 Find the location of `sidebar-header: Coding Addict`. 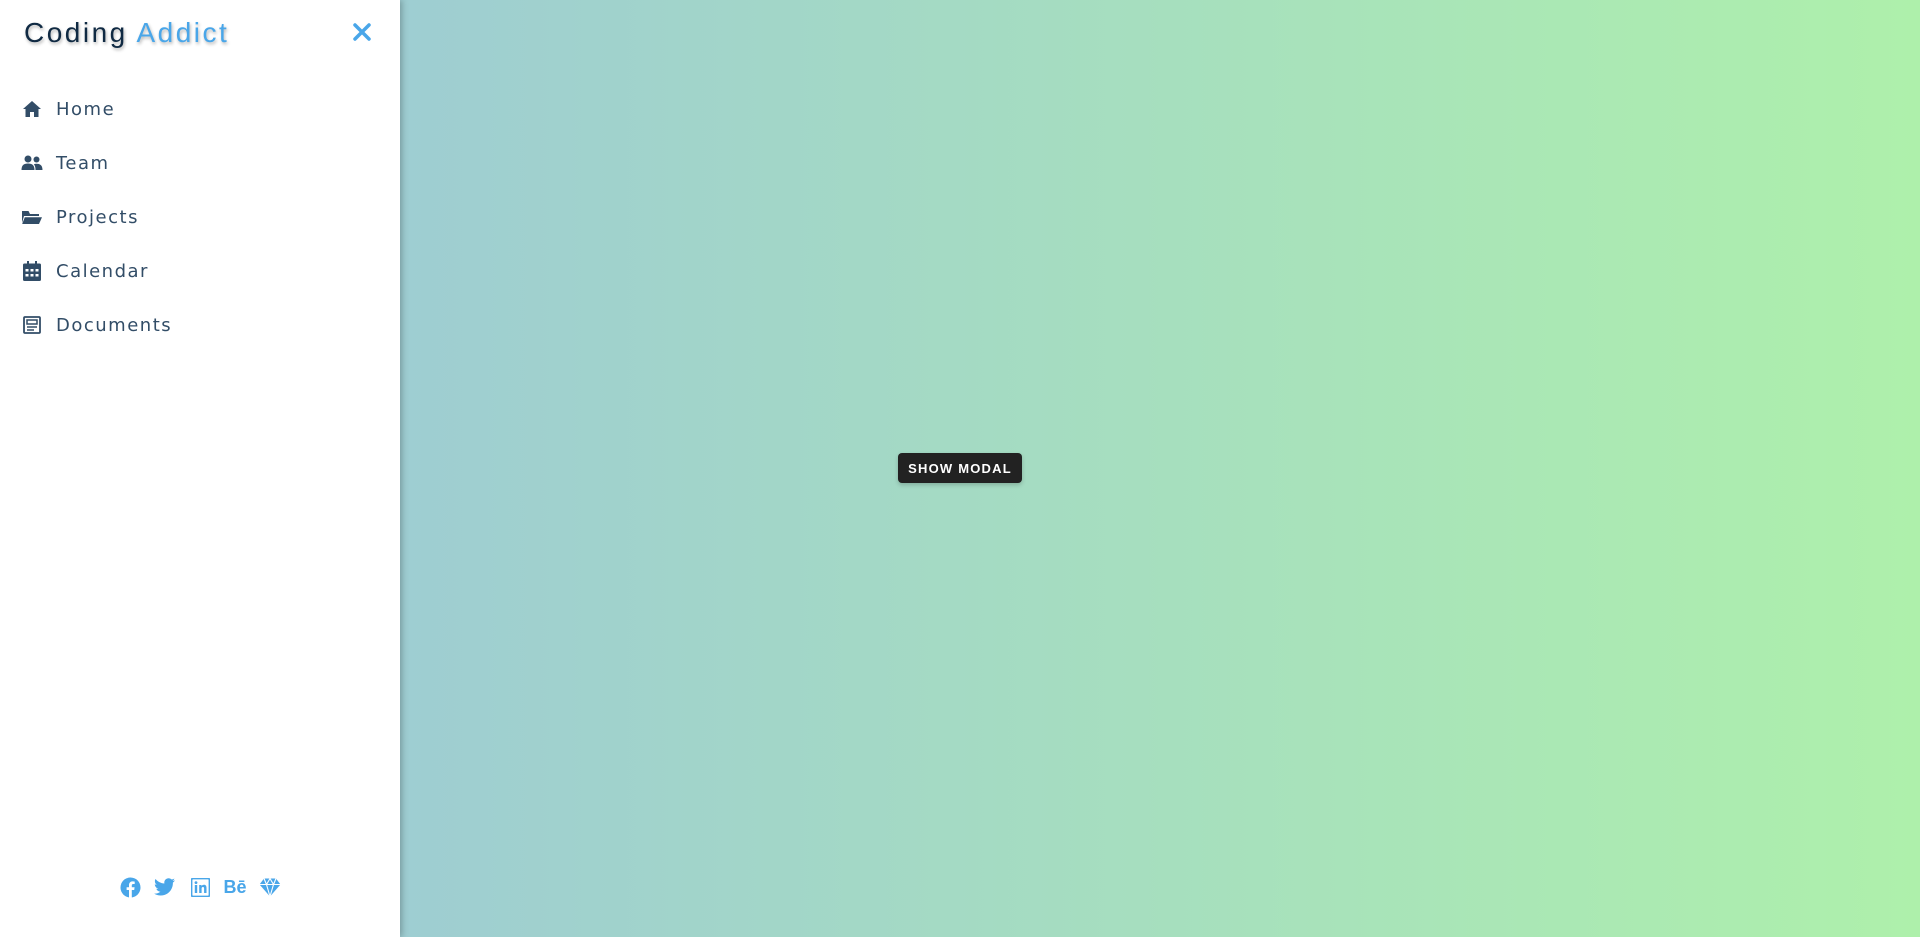

sidebar-header: Coding Addict is located at coordinates (200, 33).